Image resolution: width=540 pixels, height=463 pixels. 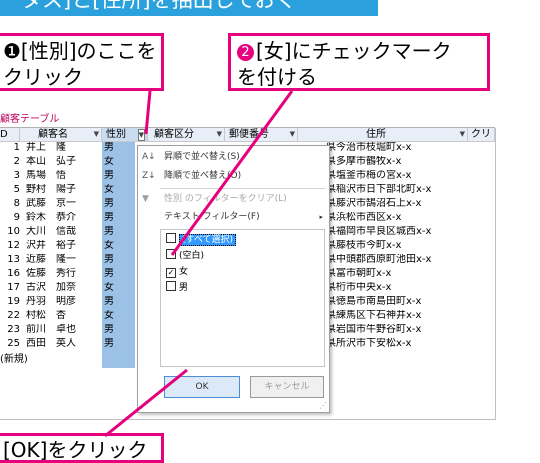 I want to click on header-postal-code: 郵便番号 ▼, so click(x=261, y=135).